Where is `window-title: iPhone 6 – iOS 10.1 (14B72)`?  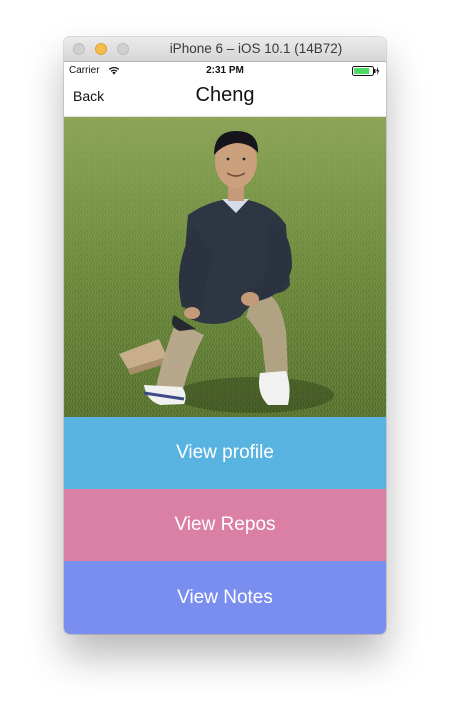 window-title: iPhone 6 – iOS 10.1 (14B72) is located at coordinates (256, 48).